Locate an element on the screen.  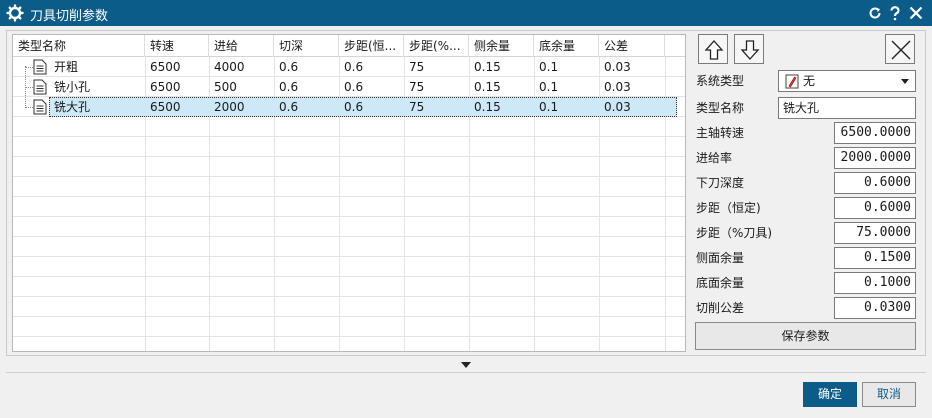
arrow-down-icon is located at coordinates (750, 50).